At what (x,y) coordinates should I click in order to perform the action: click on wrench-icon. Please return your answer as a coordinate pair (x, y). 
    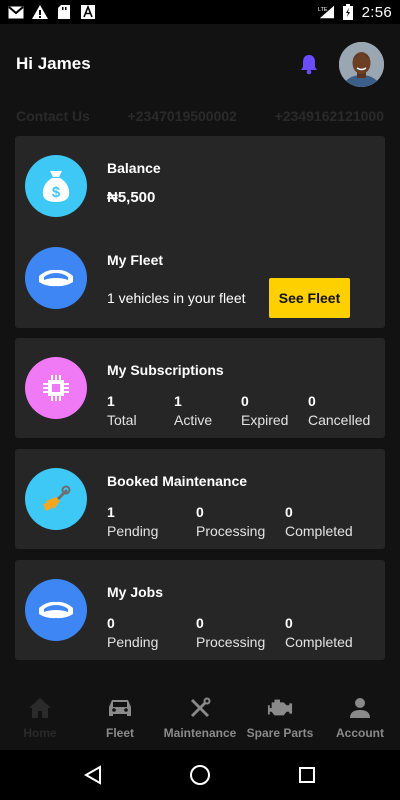
    Looking at the image, I should click on (56, 499).